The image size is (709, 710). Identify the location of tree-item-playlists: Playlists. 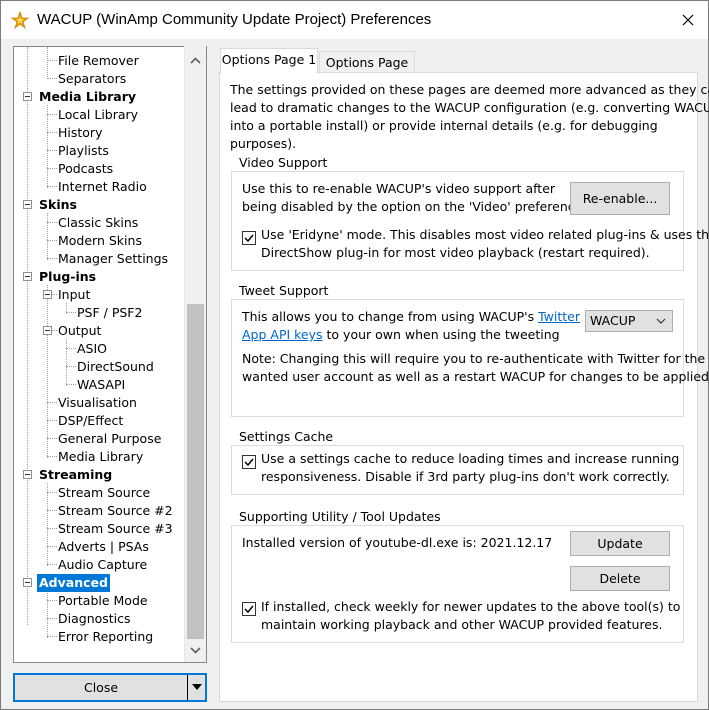
(100, 151).